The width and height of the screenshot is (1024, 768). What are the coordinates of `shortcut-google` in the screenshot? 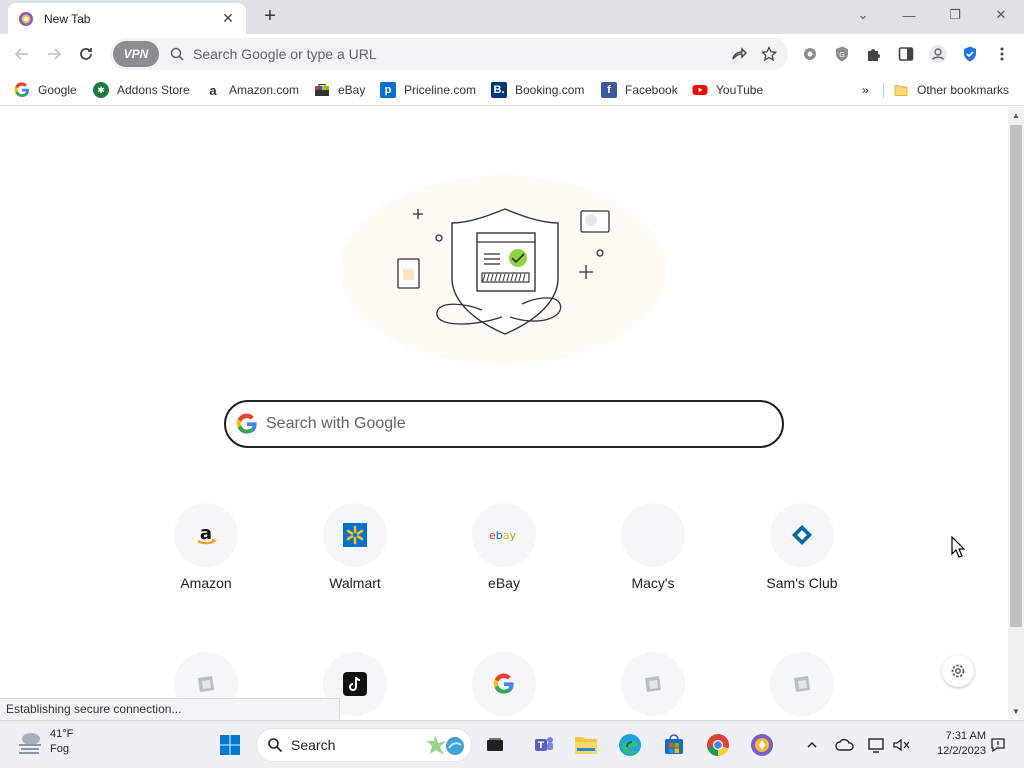 It's located at (504, 685).